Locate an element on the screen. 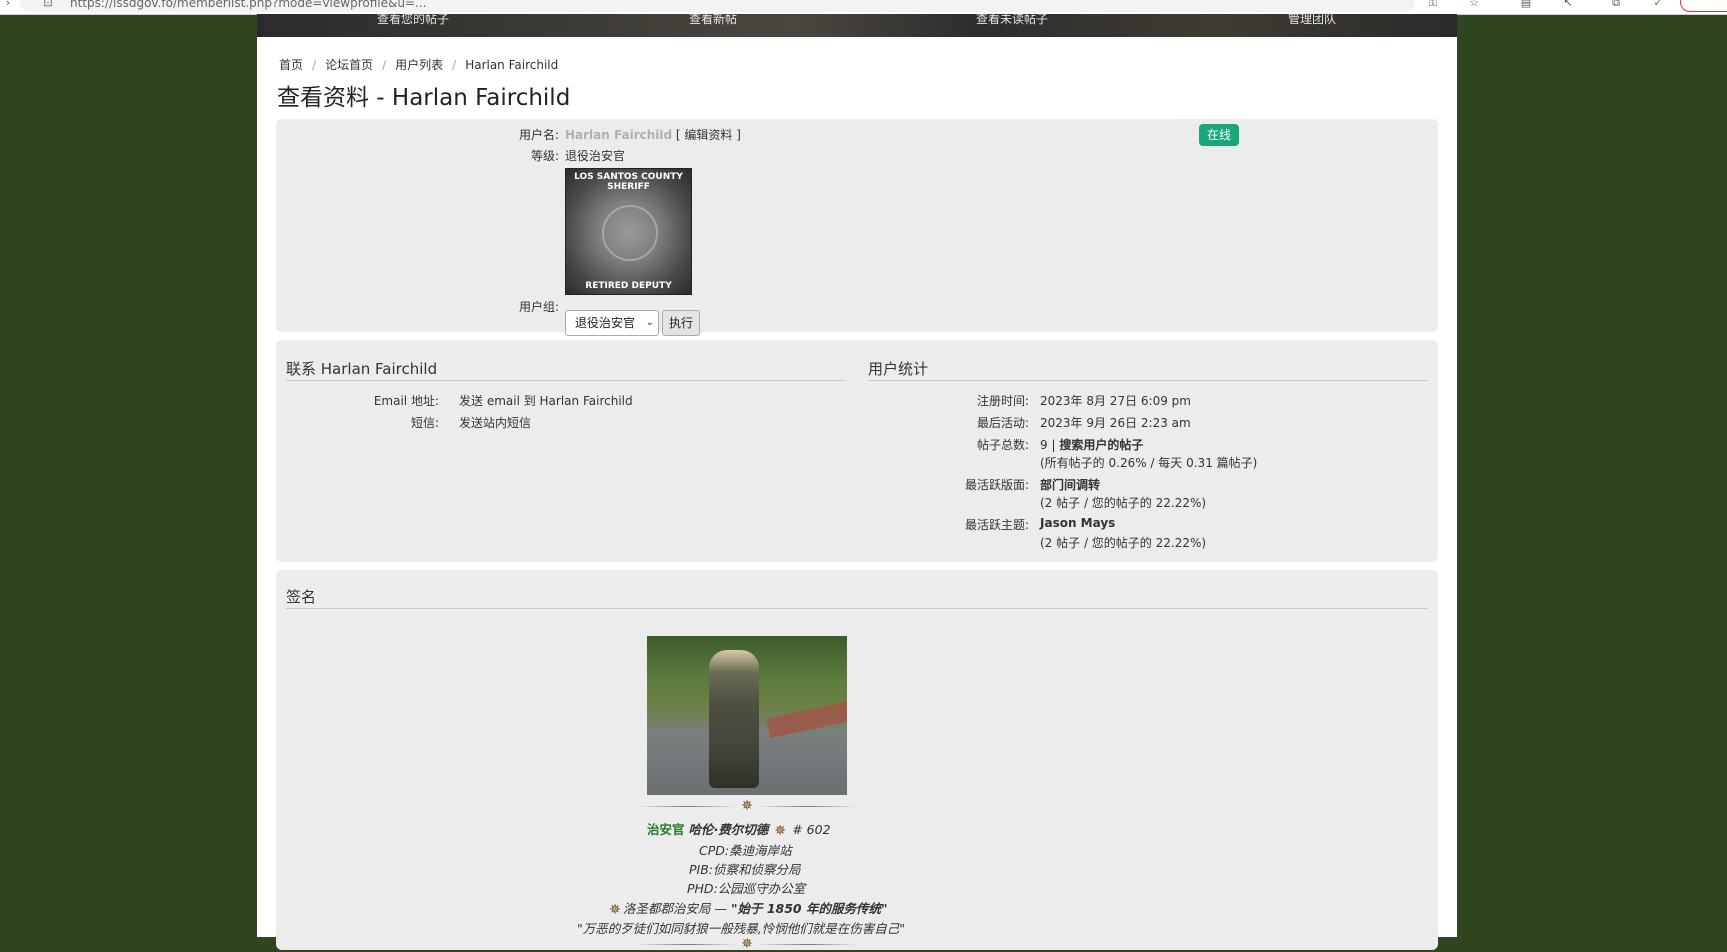  cursor-icon: ↖ is located at coordinates (1568, 4).